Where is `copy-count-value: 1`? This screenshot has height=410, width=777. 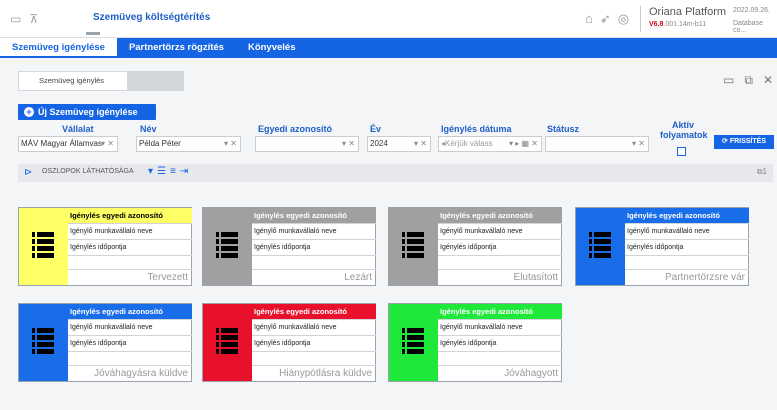 copy-count-value: 1 is located at coordinates (764, 171).